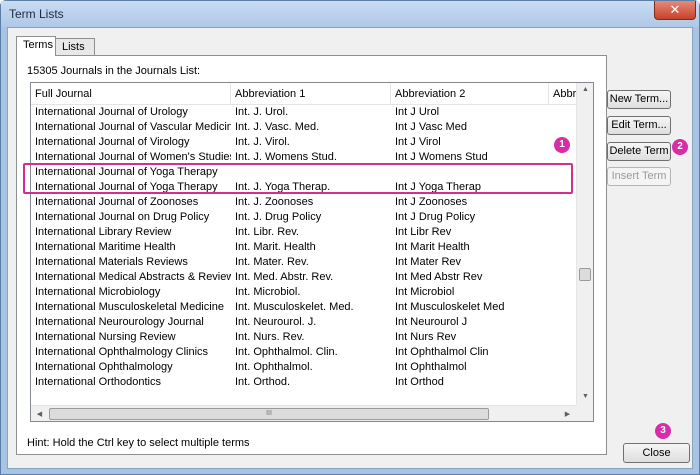 This screenshot has height=475, width=700. What do you see at coordinates (119, 322) in the screenshot?
I see `full-journal-cell: International Neurourology Journal` at bounding box center [119, 322].